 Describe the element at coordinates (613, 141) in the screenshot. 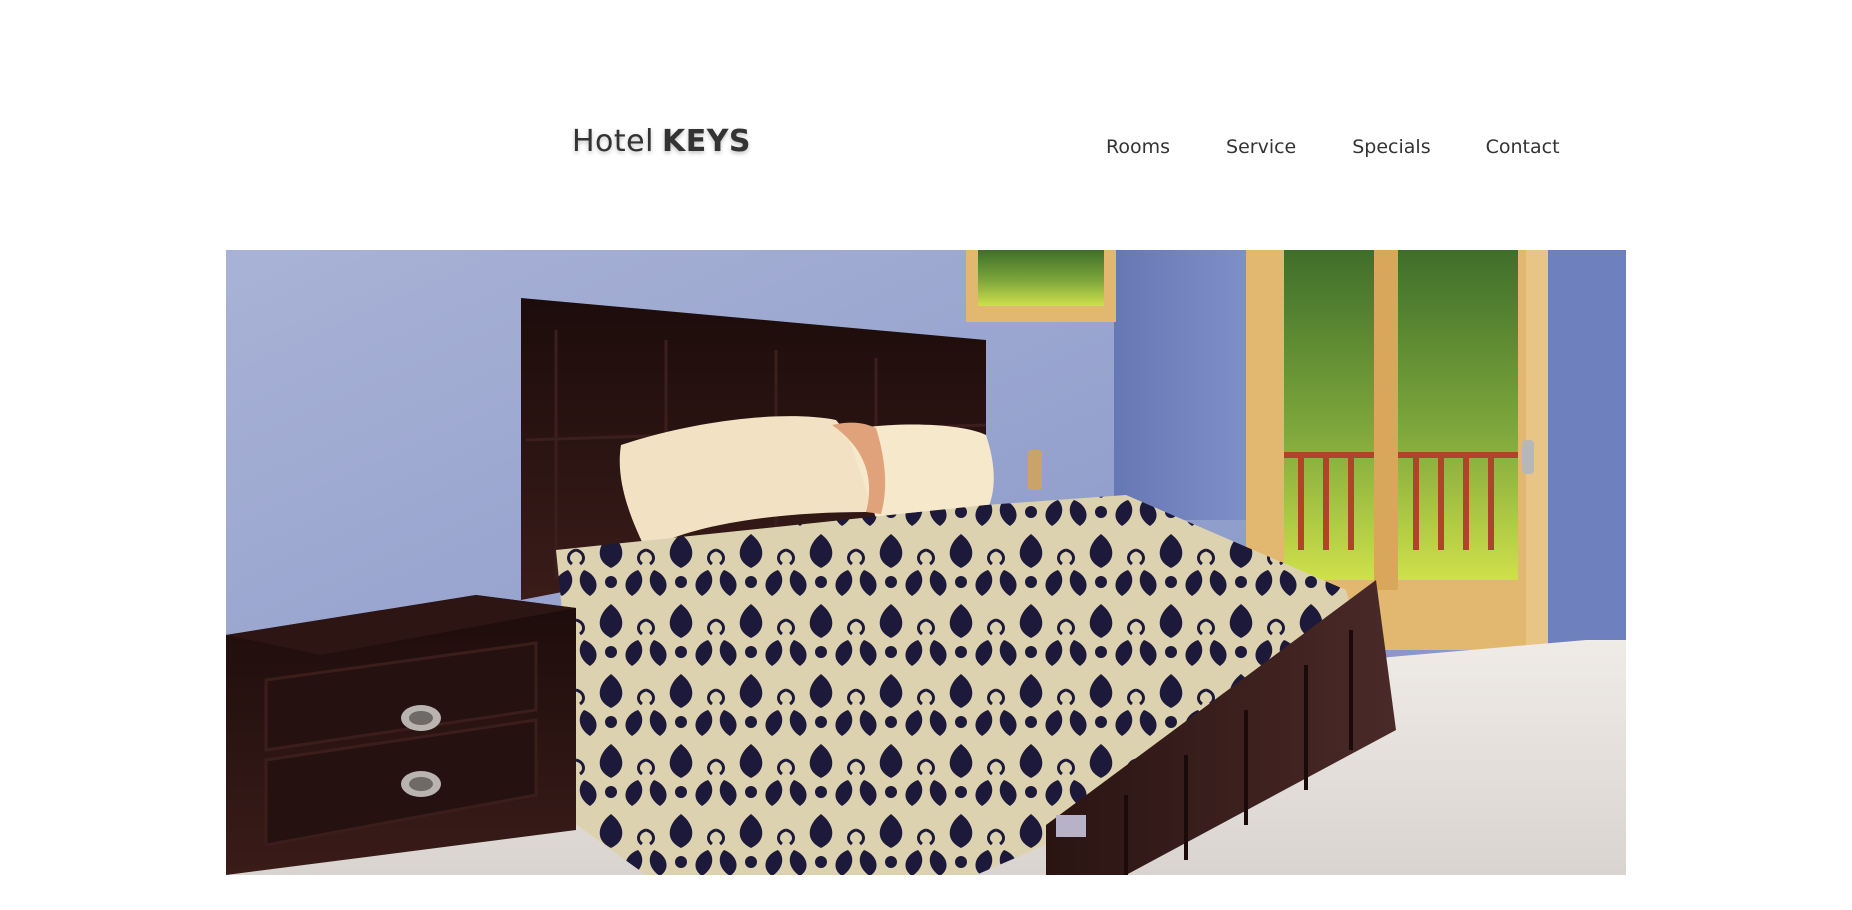

I see `logo-word-hotel: Hotel` at that location.